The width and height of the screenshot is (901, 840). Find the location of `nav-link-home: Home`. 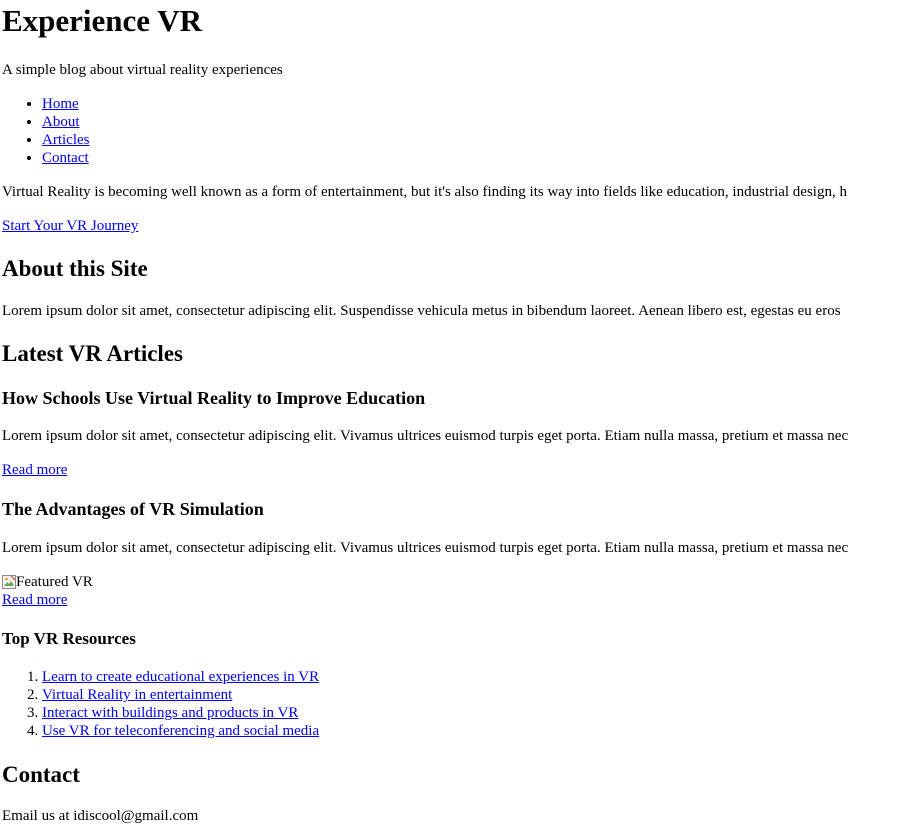

nav-link-home: Home is located at coordinates (60, 104).